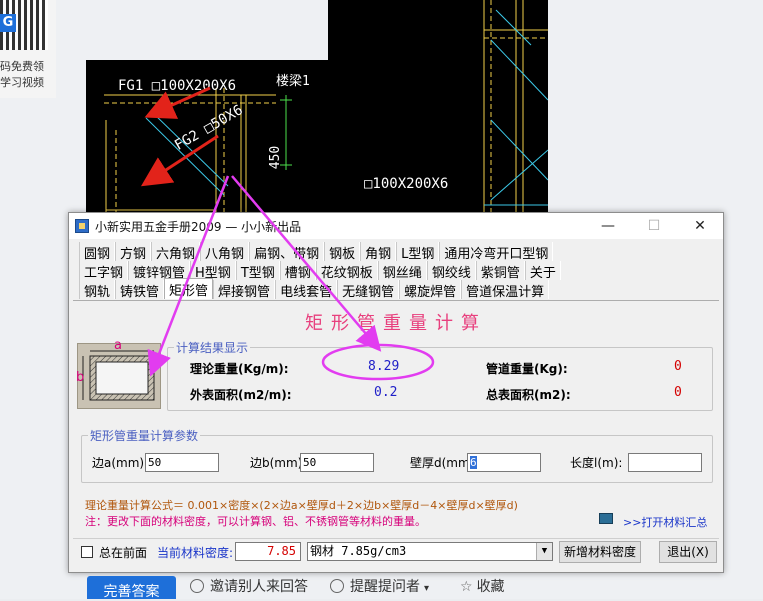 This screenshot has width=763, height=601. What do you see at coordinates (504, 462) in the screenshot?
I see `thickness-input: 6` at bounding box center [504, 462].